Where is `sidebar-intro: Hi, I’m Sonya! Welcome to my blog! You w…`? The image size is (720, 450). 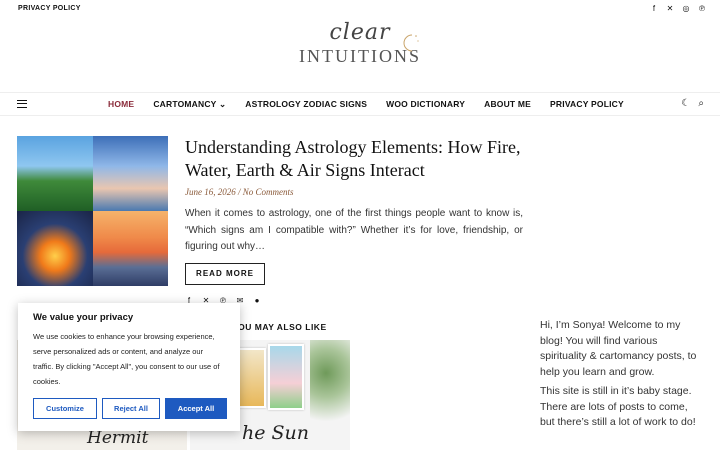 sidebar-intro: Hi, I’m Sonya! Welcome to my blog! You w… is located at coordinates (618, 348).